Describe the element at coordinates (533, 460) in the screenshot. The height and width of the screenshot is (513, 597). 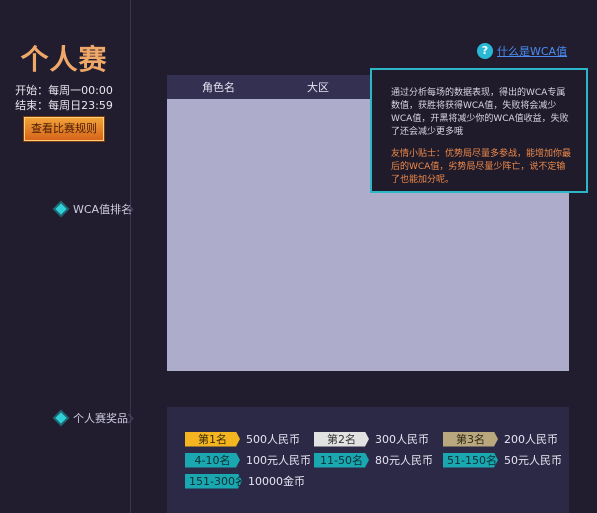
I see `prize-reward: 50元人民币` at that location.